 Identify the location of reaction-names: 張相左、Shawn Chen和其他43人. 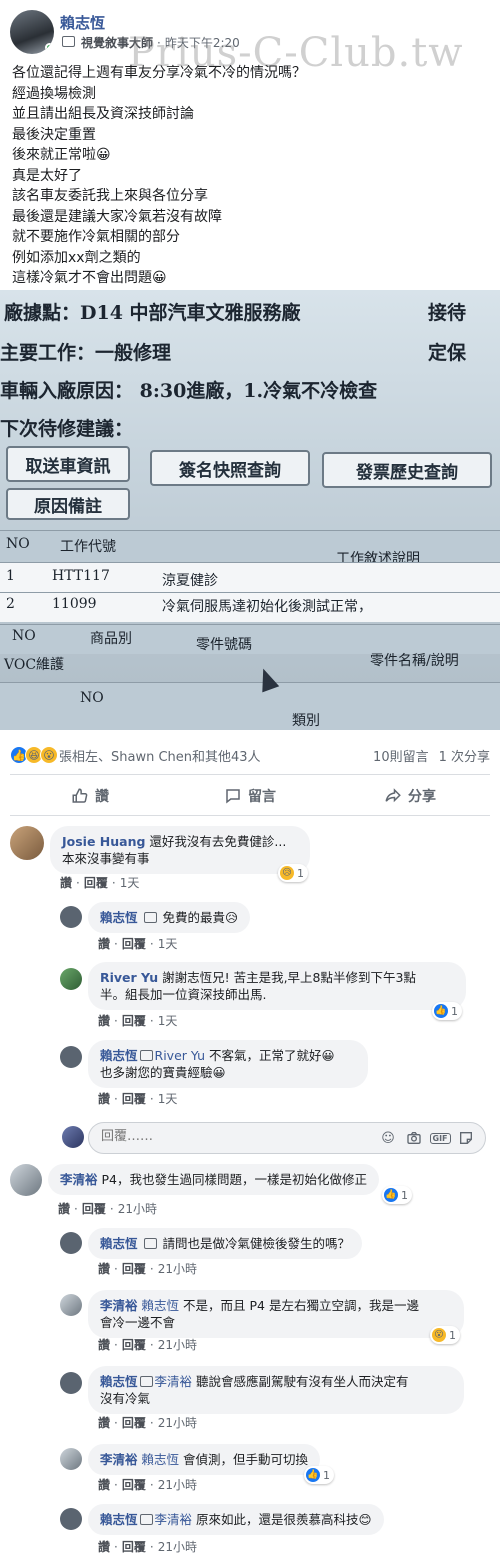
(160, 755).